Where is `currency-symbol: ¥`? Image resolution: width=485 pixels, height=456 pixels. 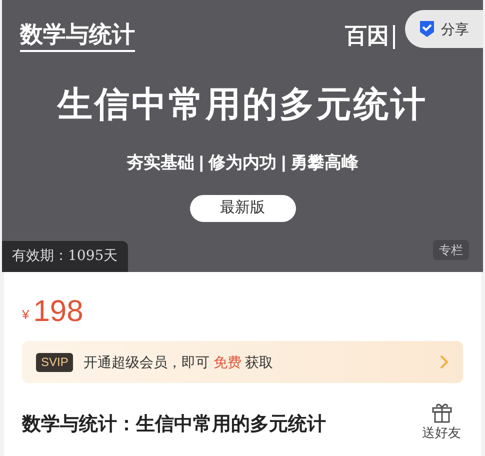
currency-symbol: ¥ is located at coordinates (26, 315).